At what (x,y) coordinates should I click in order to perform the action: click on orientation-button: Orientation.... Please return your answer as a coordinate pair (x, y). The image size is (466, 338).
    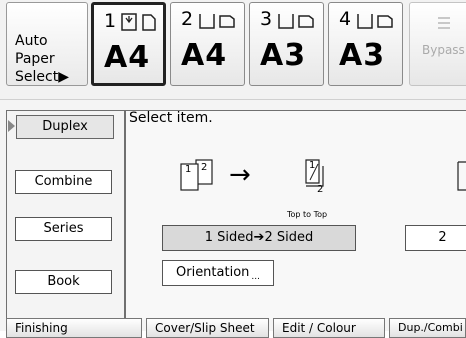
    Looking at the image, I should click on (218, 273).